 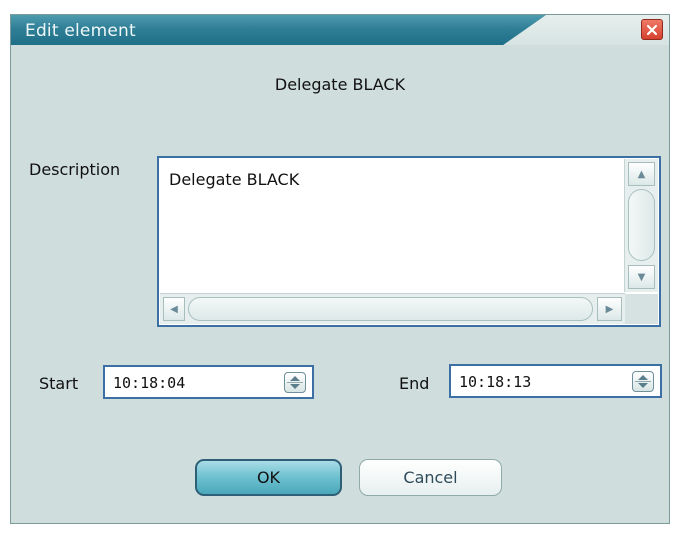 What do you see at coordinates (340, 30) in the screenshot?
I see `title-bar: Edit element` at bounding box center [340, 30].